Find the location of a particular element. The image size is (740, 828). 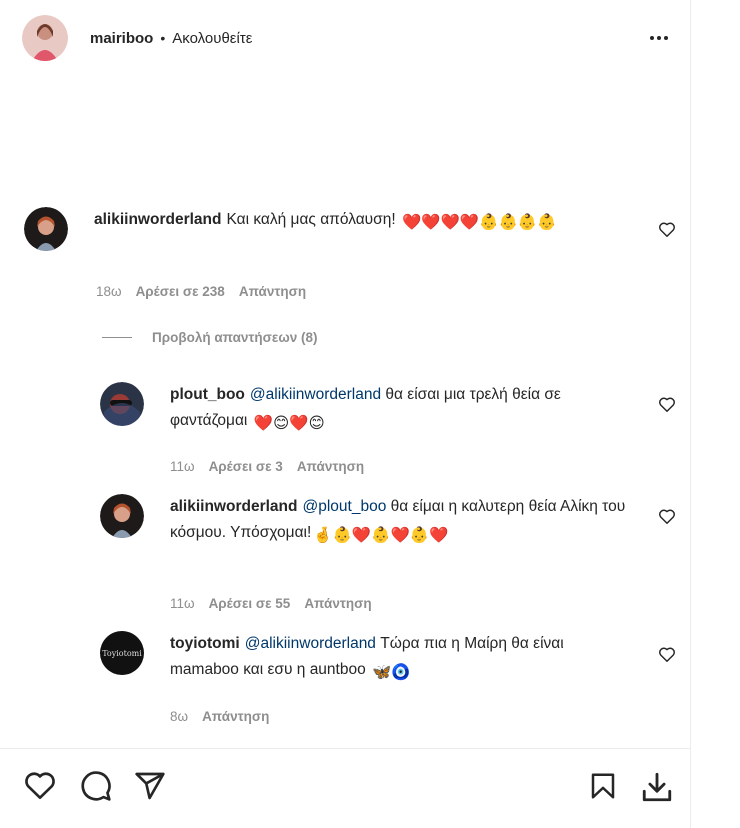

more-options-icon is located at coordinates (659, 38).